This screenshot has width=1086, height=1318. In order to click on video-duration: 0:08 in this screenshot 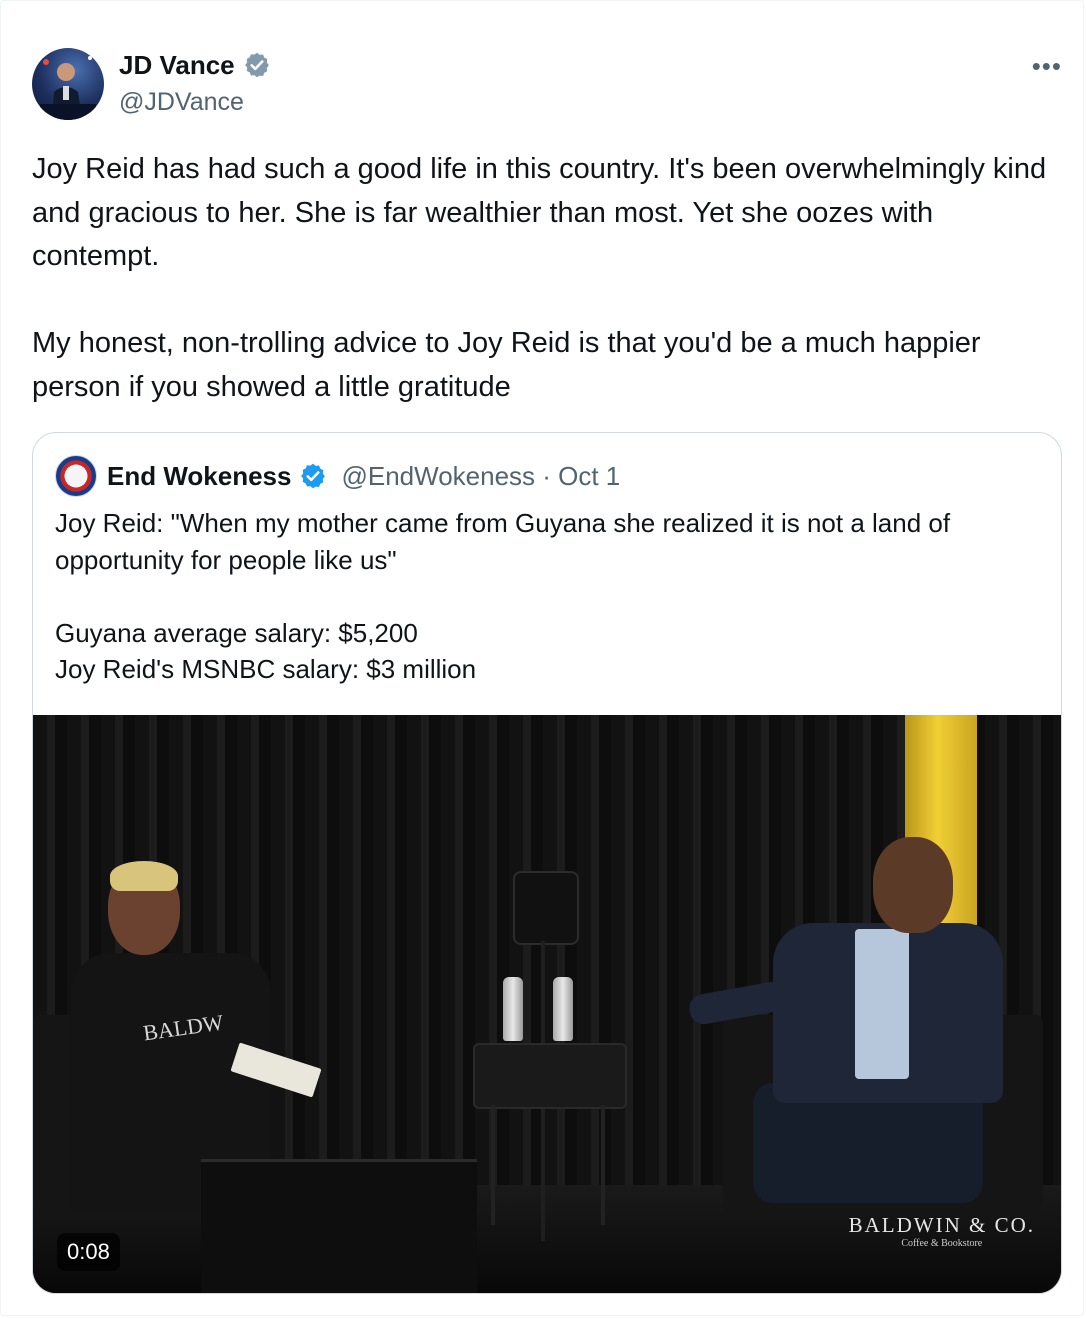, I will do `click(88, 1252)`.